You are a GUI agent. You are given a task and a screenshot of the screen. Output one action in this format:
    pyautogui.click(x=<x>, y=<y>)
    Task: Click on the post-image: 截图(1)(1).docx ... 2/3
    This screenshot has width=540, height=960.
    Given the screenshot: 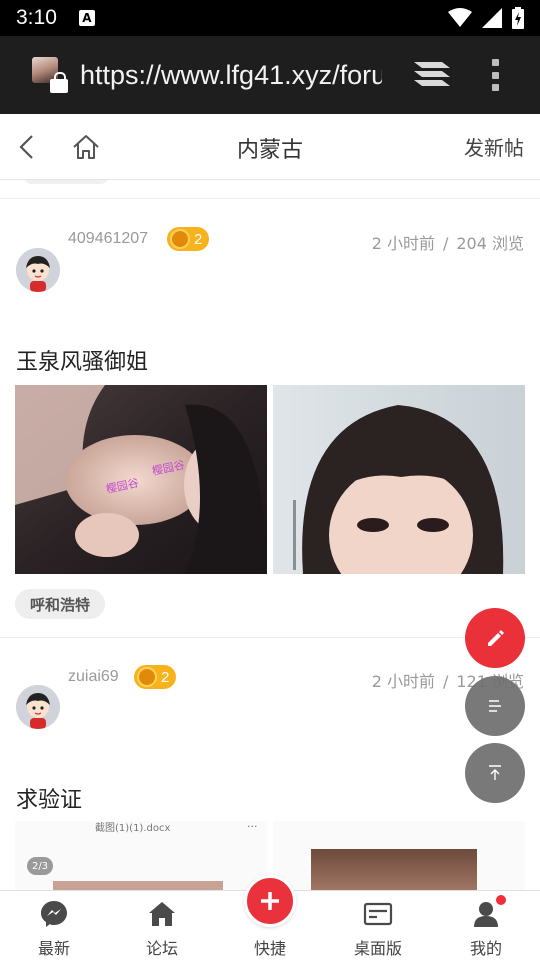 What is the action you would take?
    pyautogui.click(x=141, y=855)
    